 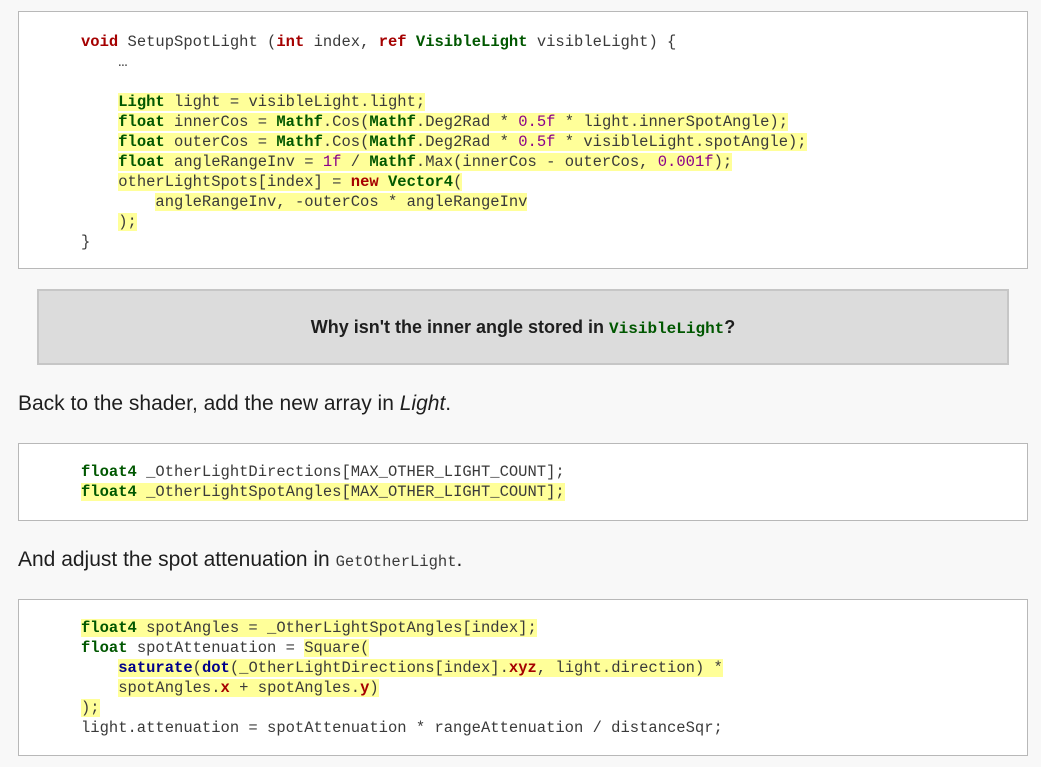 I want to click on highlight: angleRangeInv, -outerCos * angleRangeInv, so click(x=341, y=202).